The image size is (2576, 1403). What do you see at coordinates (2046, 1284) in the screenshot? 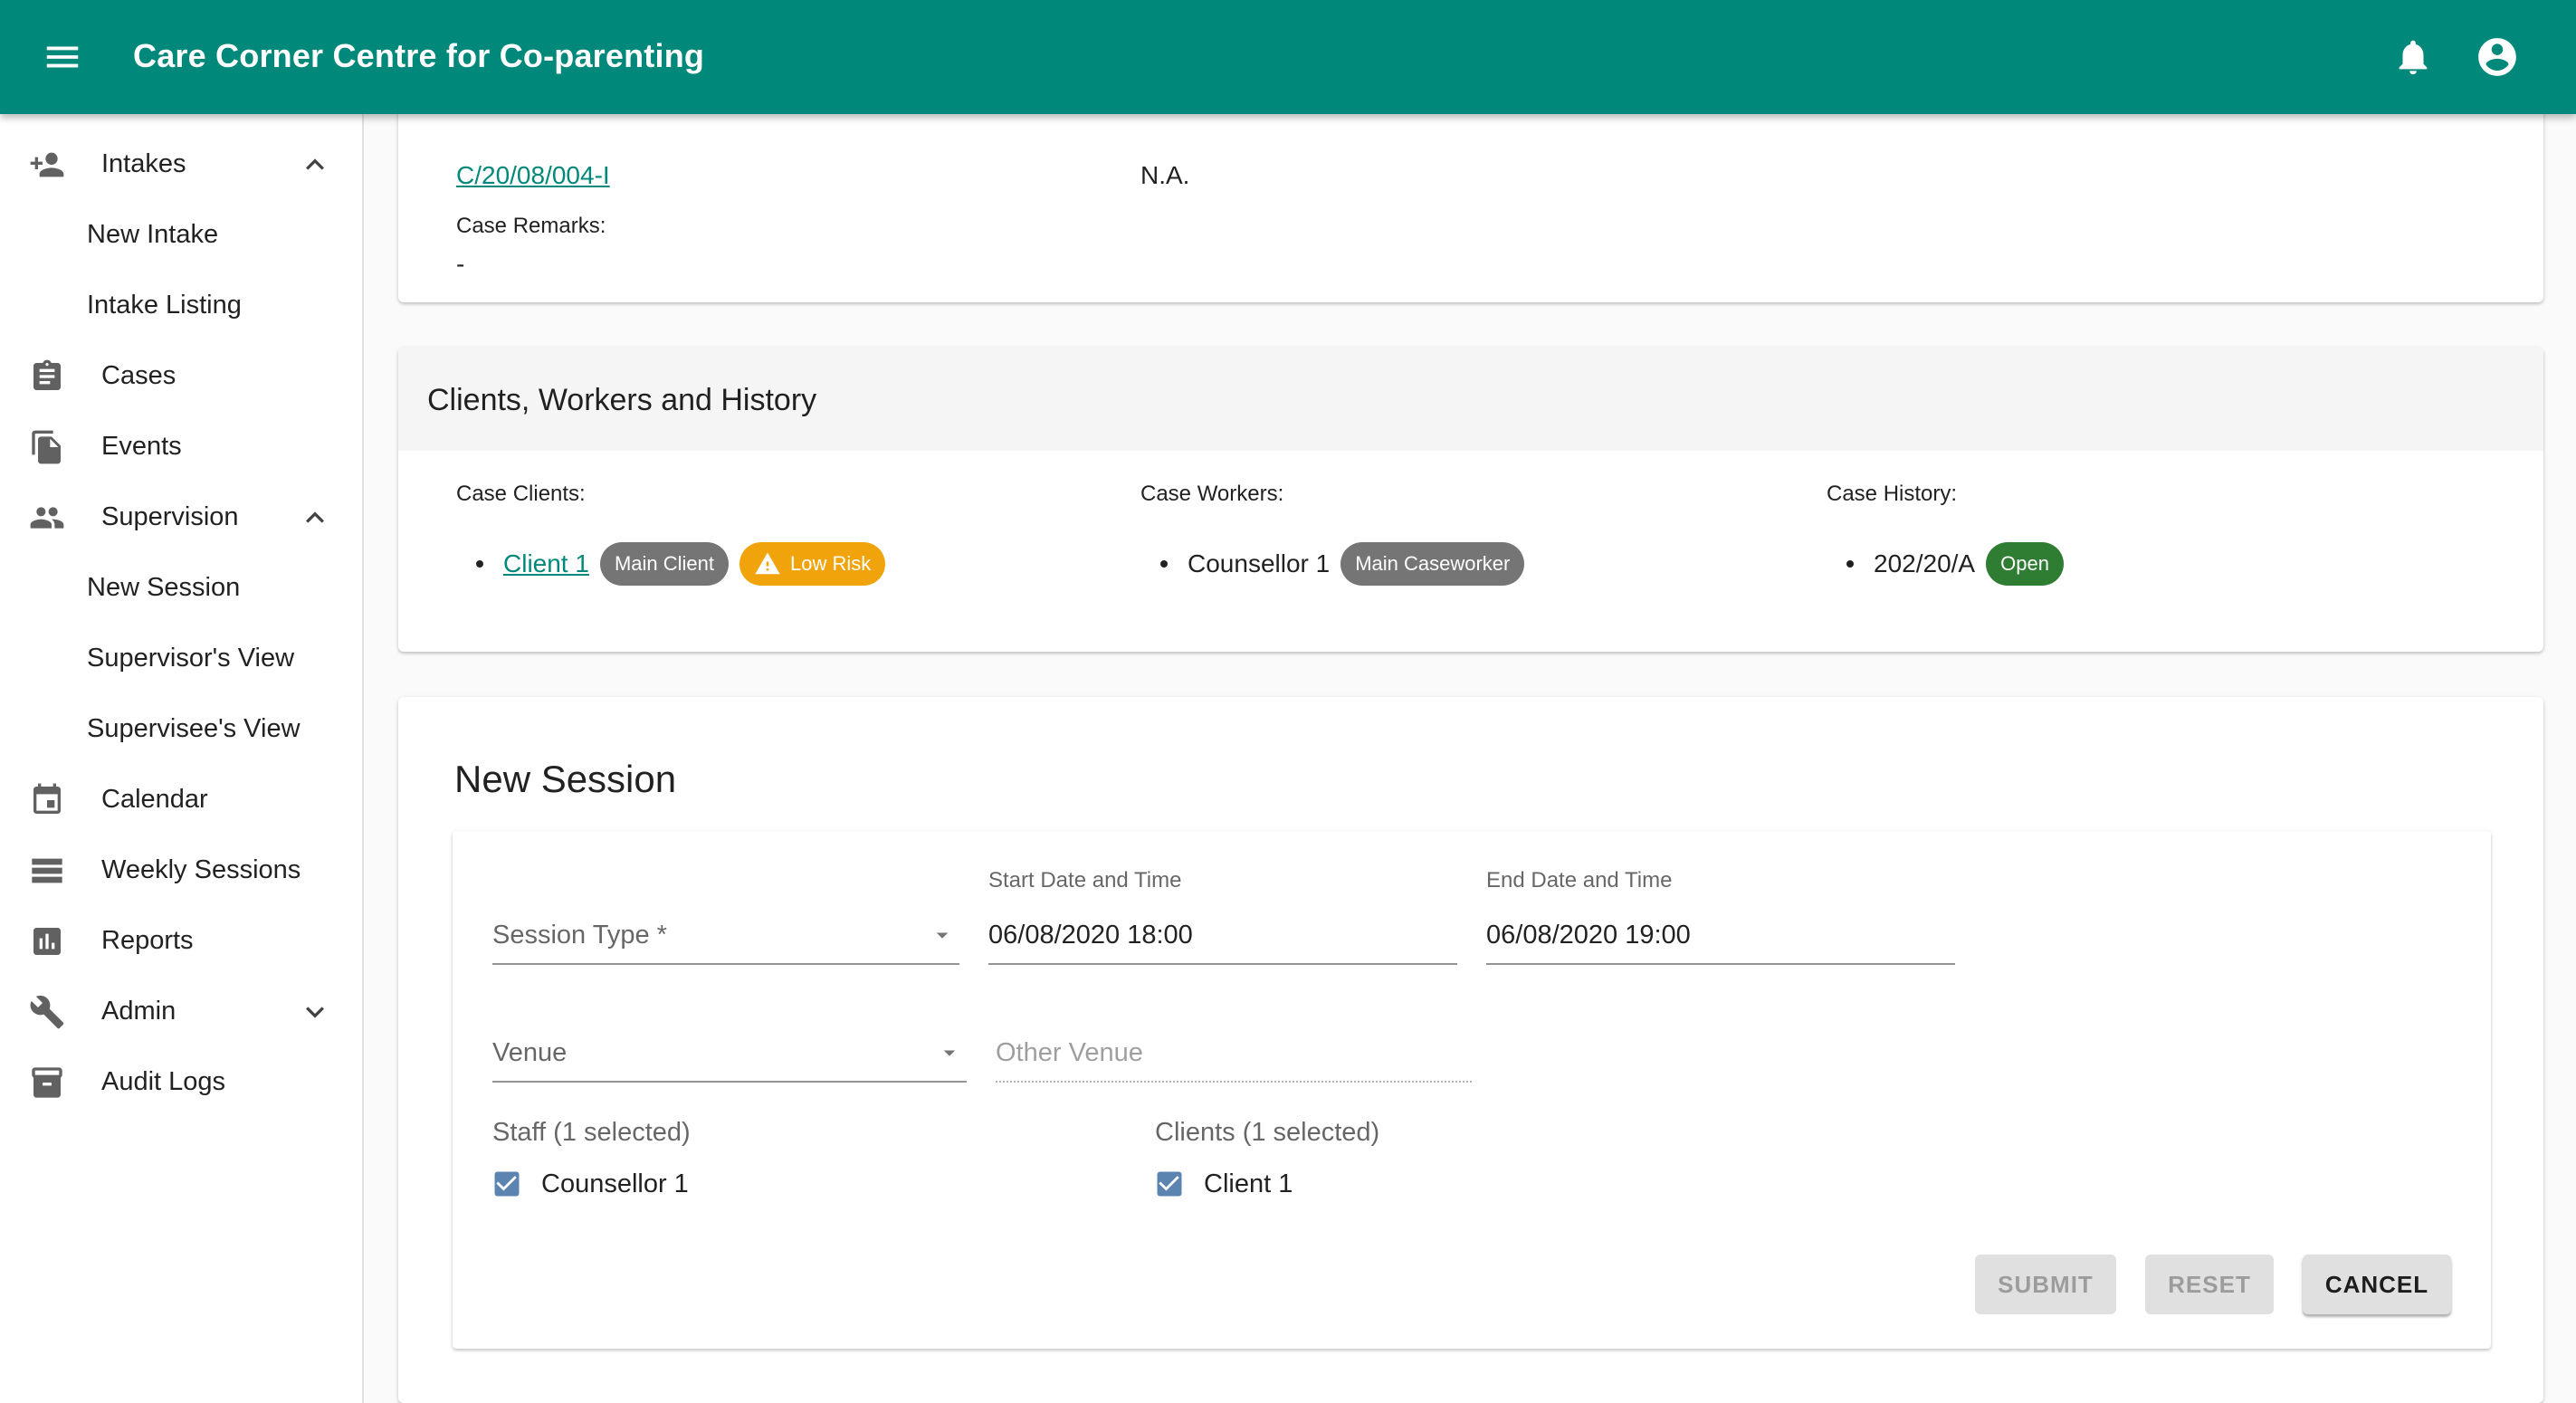
I see `submit-button: SUBMIT` at bounding box center [2046, 1284].